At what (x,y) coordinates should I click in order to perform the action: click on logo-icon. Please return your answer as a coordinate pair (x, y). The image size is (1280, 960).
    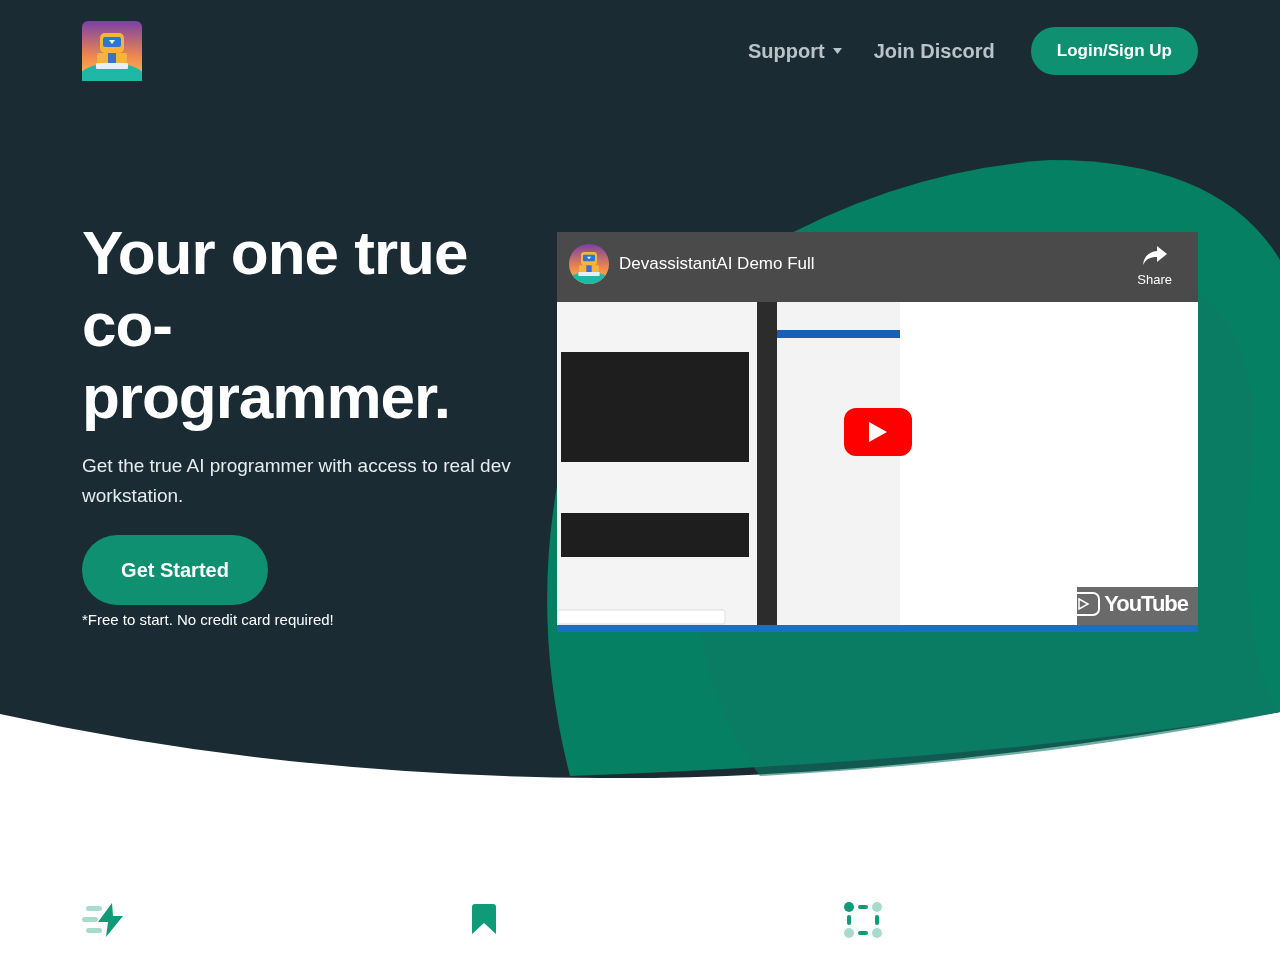
    Looking at the image, I should click on (112, 51).